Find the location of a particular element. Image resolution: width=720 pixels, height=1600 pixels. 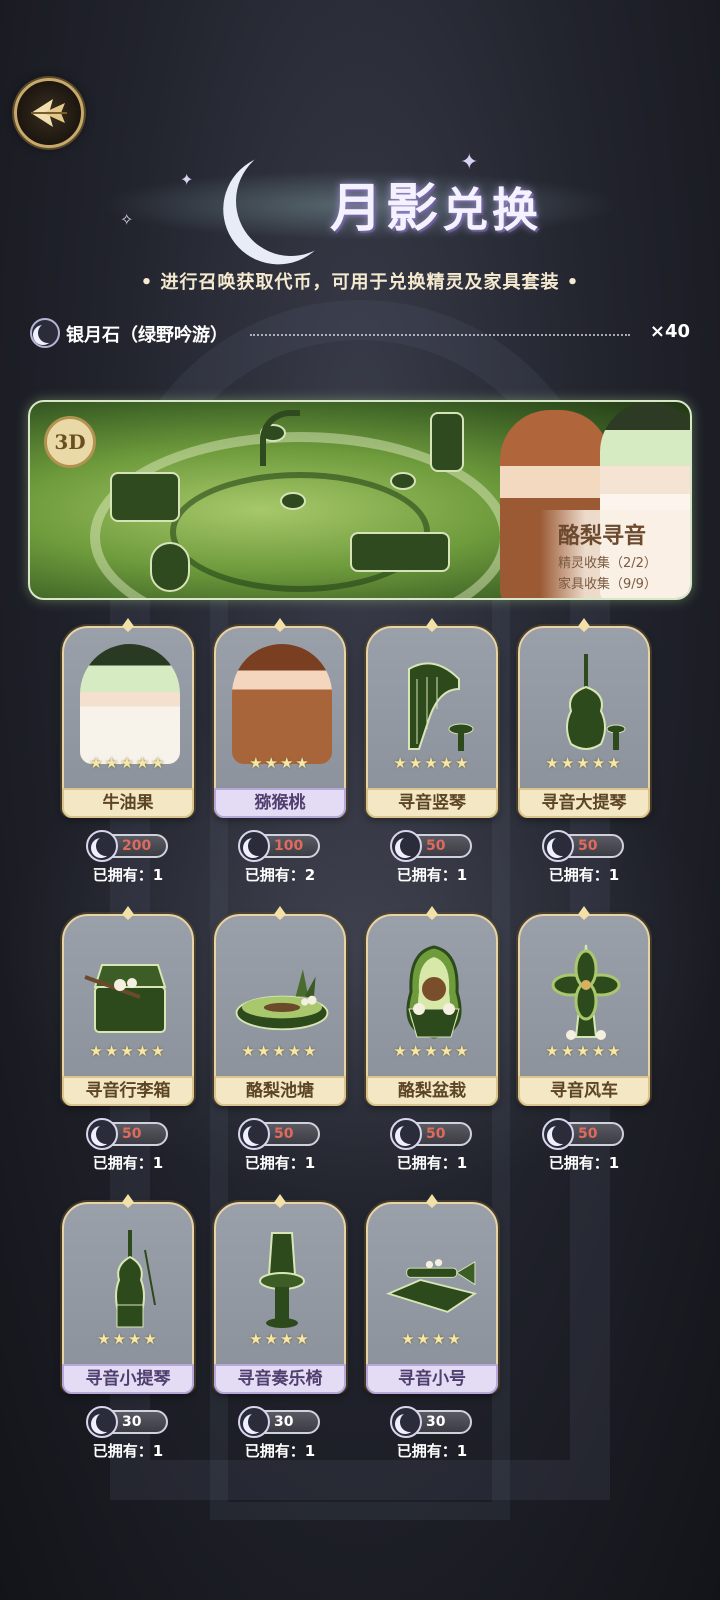

item-name: 酪梨盆栽 is located at coordinates (432, 1091).